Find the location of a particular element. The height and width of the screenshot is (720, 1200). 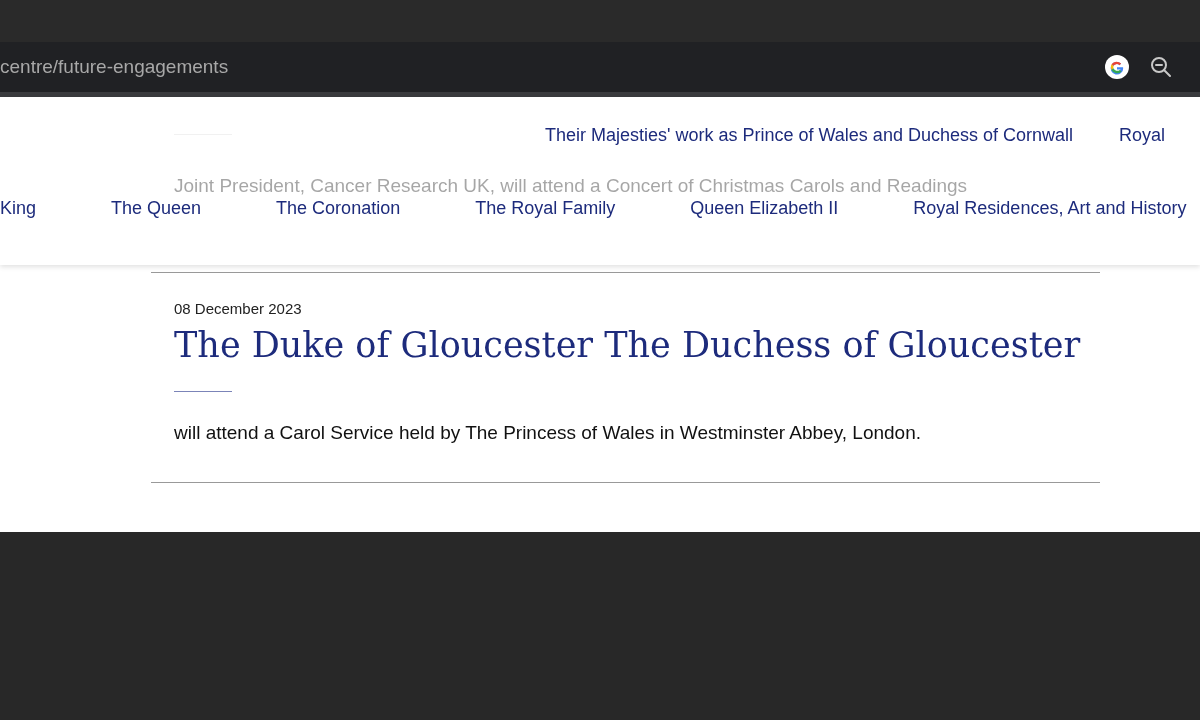

nav-link: Their Majesties' work as Prince of Wales and Duchess of Cornwall is located at coordinates (809, 135).